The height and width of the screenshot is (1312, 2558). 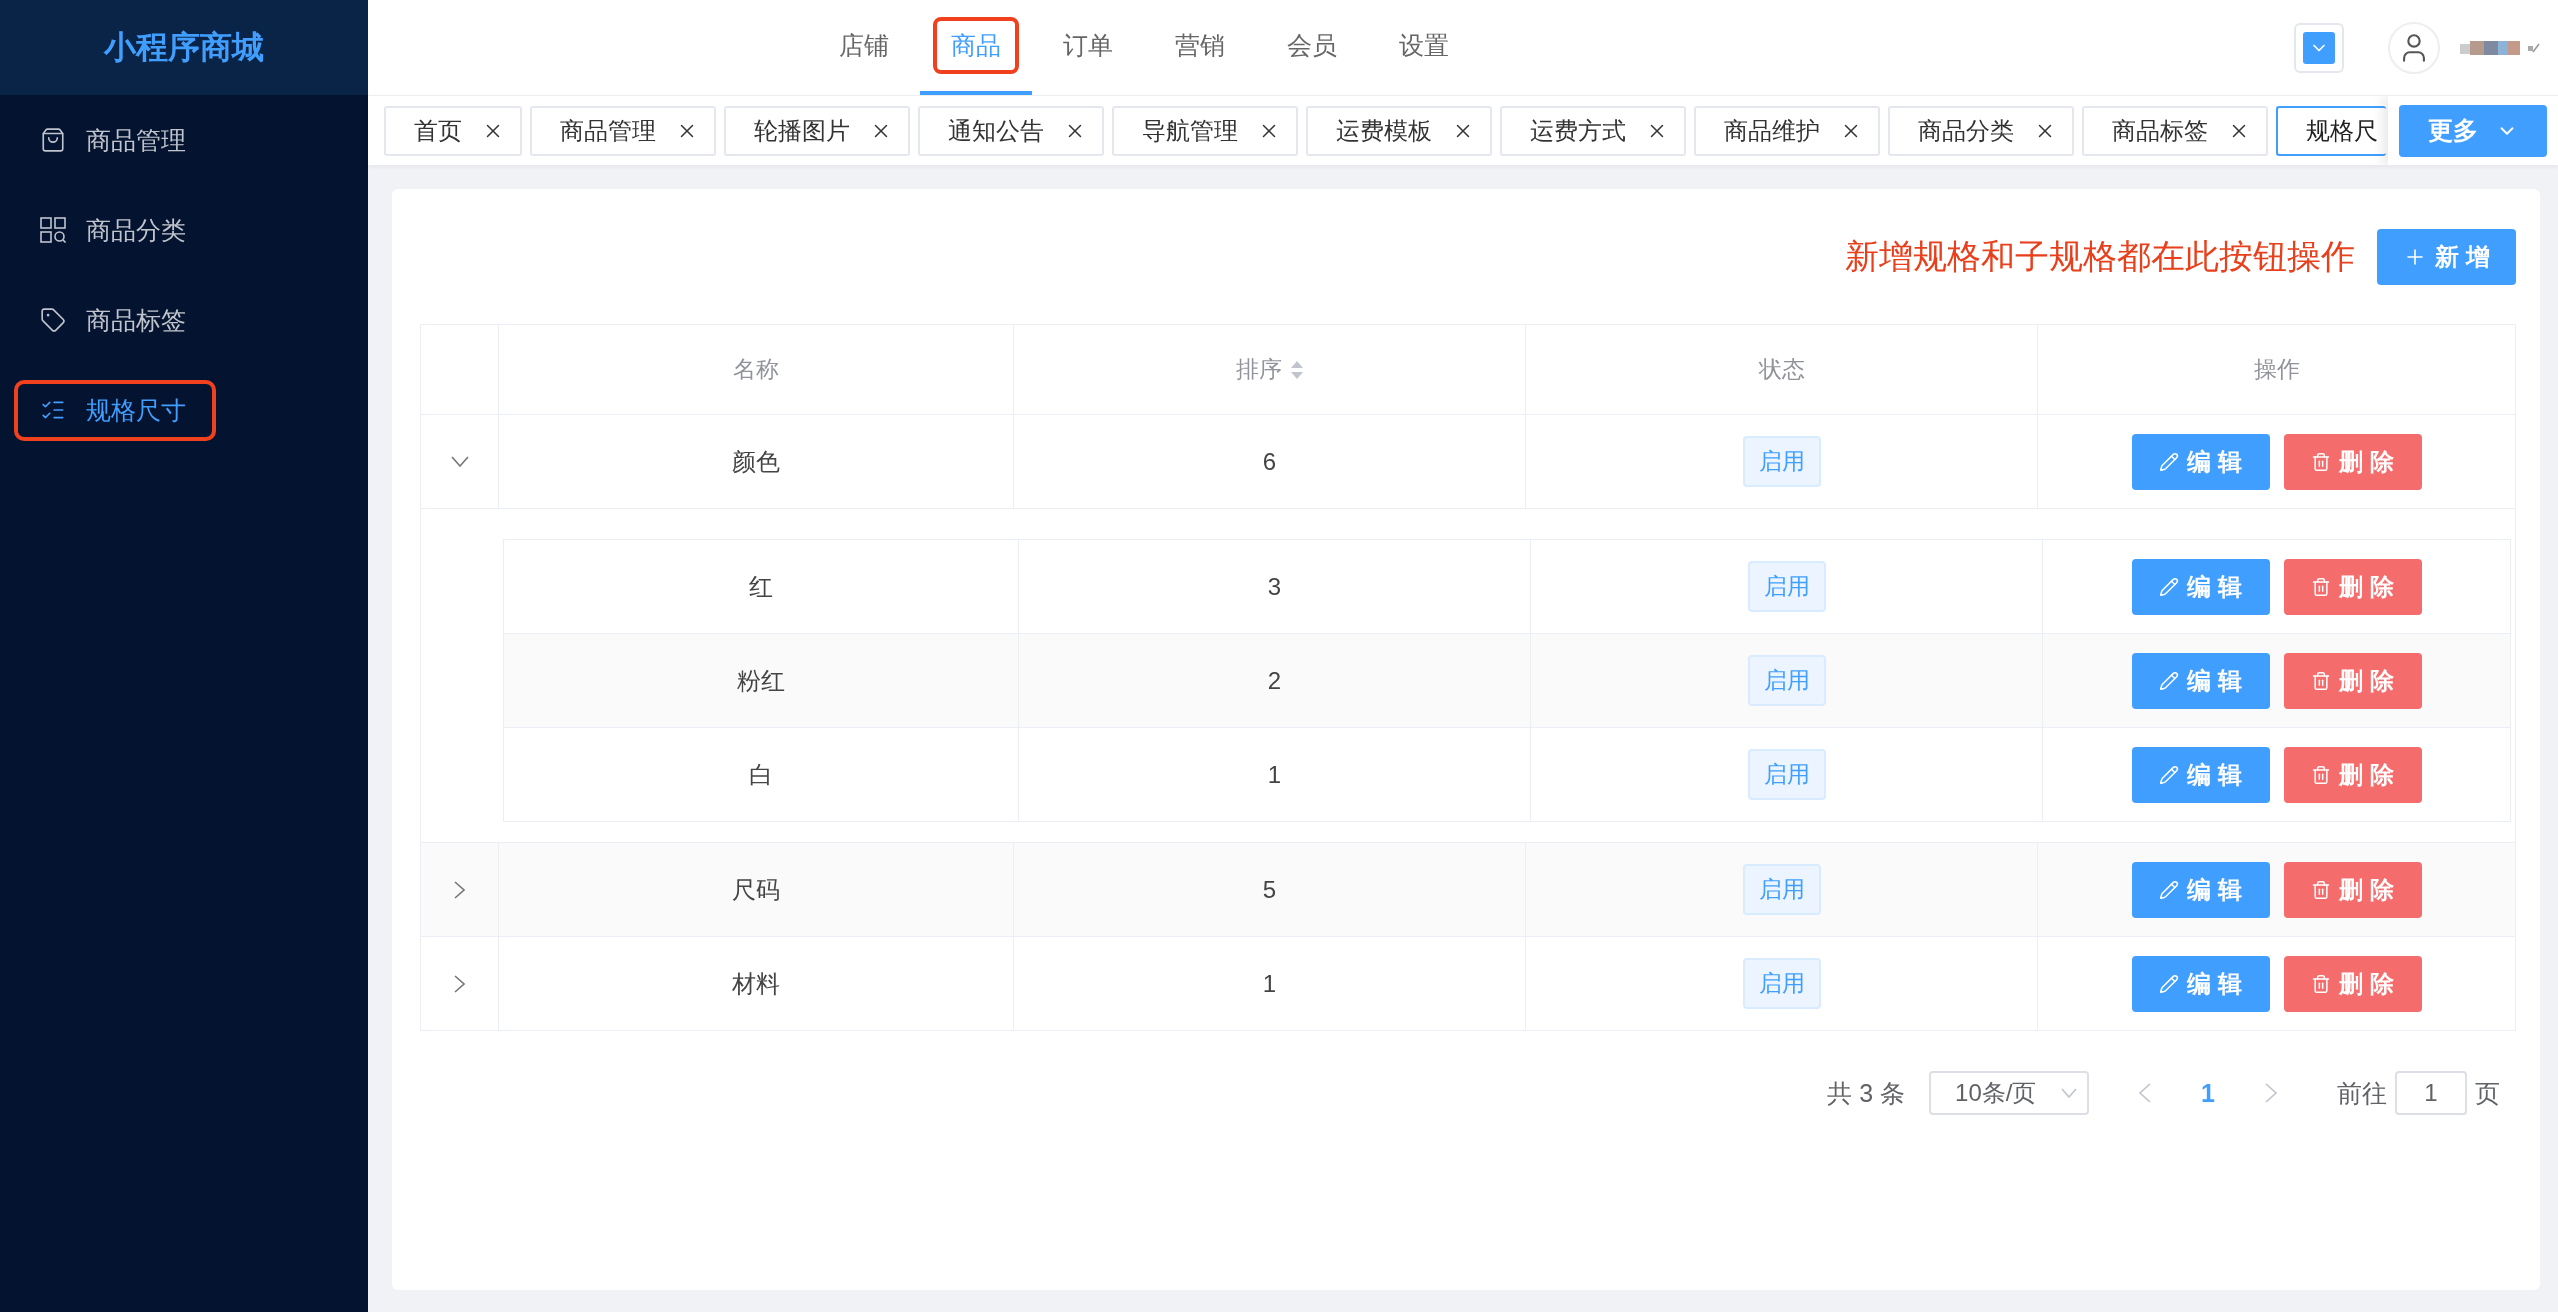 I want to click on sort-cell: 6, so click(x=1269, y=461).